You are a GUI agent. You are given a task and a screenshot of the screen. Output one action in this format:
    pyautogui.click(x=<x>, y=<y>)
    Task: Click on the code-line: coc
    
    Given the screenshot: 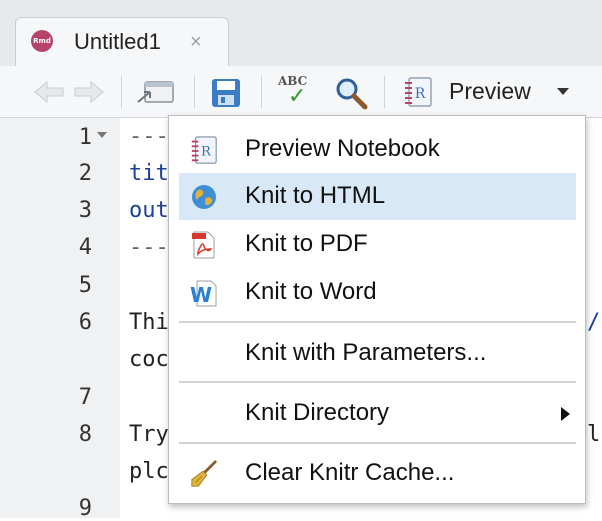 What is the action you would take?
    pyautogui.click(x=149, y=359)
    